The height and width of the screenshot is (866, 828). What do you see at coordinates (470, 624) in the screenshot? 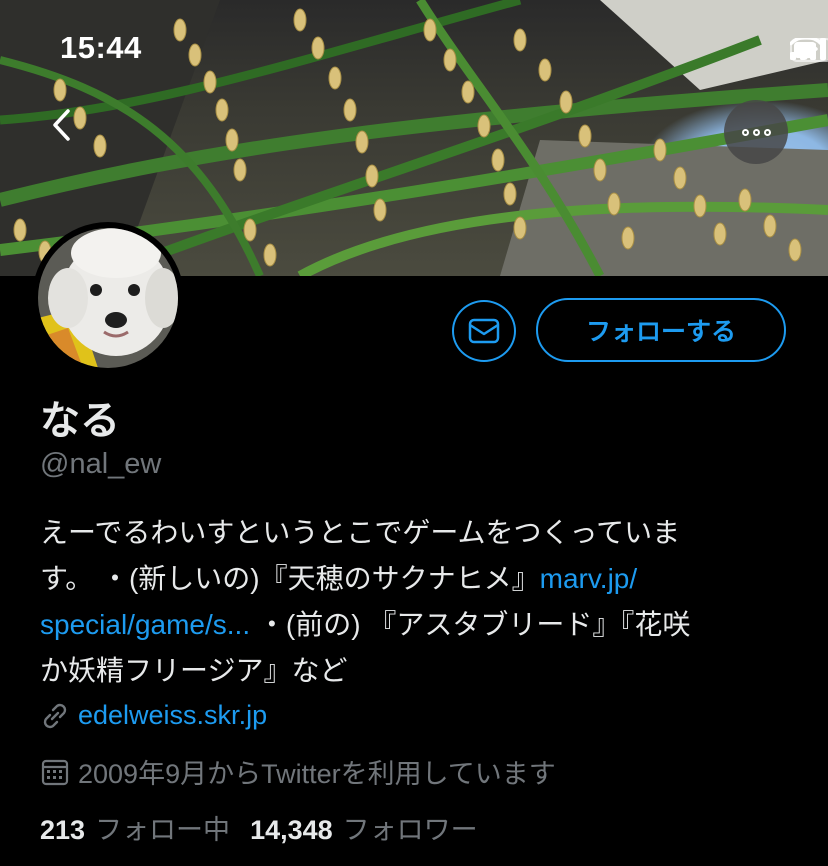
I see `bio-text-3: ・(前の) 『アスタブリード』『花咲` at bounding box center [470, 624].